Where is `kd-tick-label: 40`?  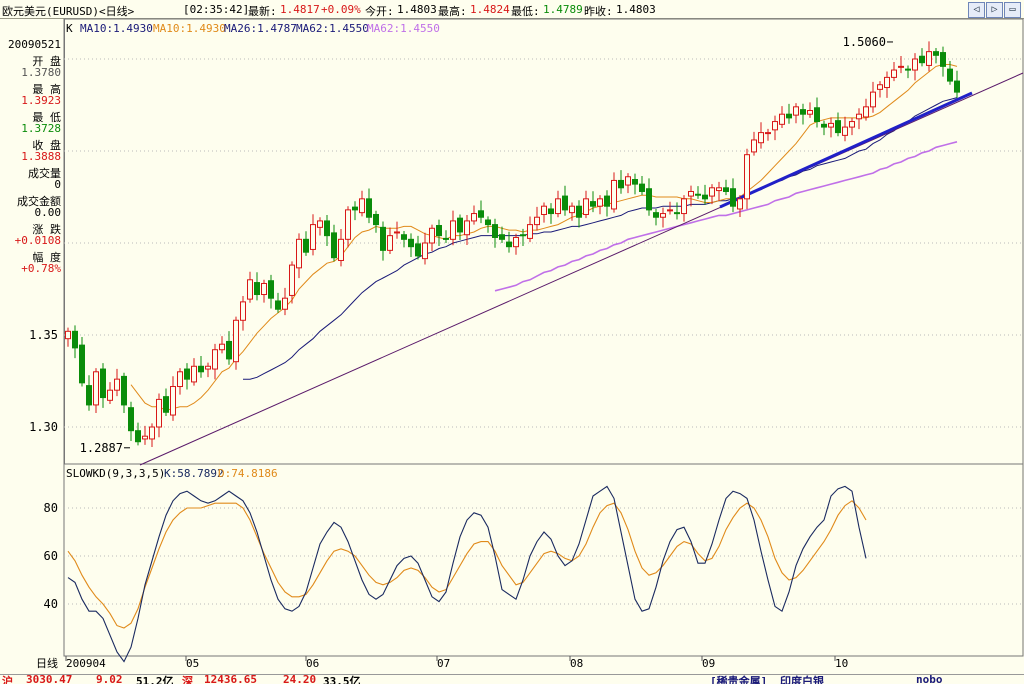
kd-tick-label: 40 is located at coordinates (51, 604).